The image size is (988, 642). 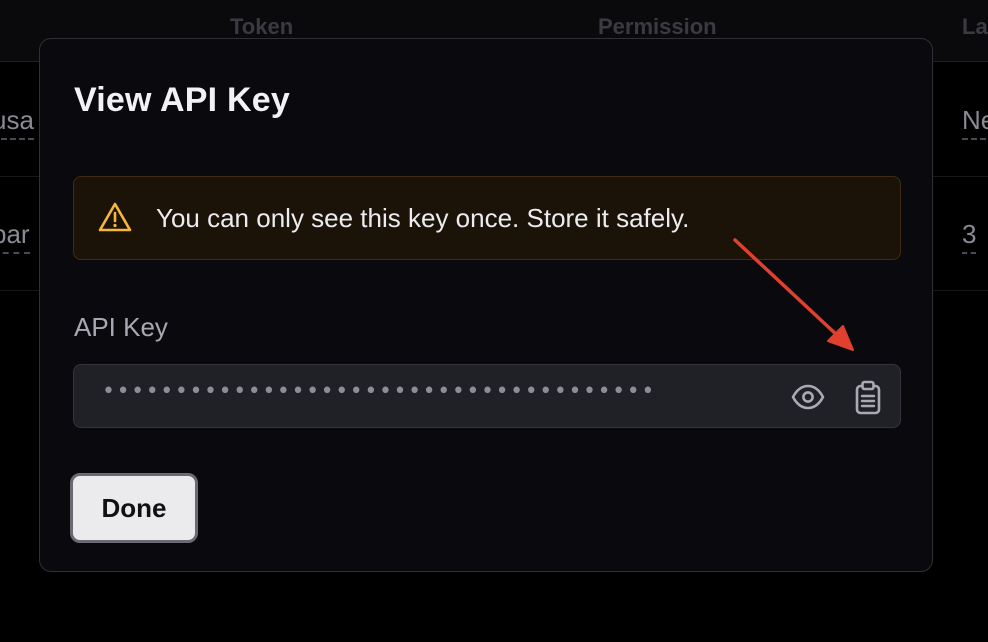 What do you see at coordinates (975, 122) in the screenshot?
I see `table-cell-last: Ne` at bounding box center [975, 122].